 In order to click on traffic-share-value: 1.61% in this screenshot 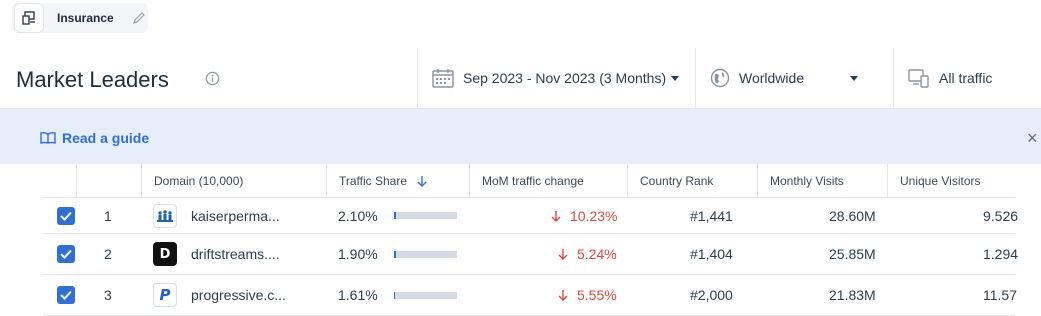, I will do `click(397, 295)`.